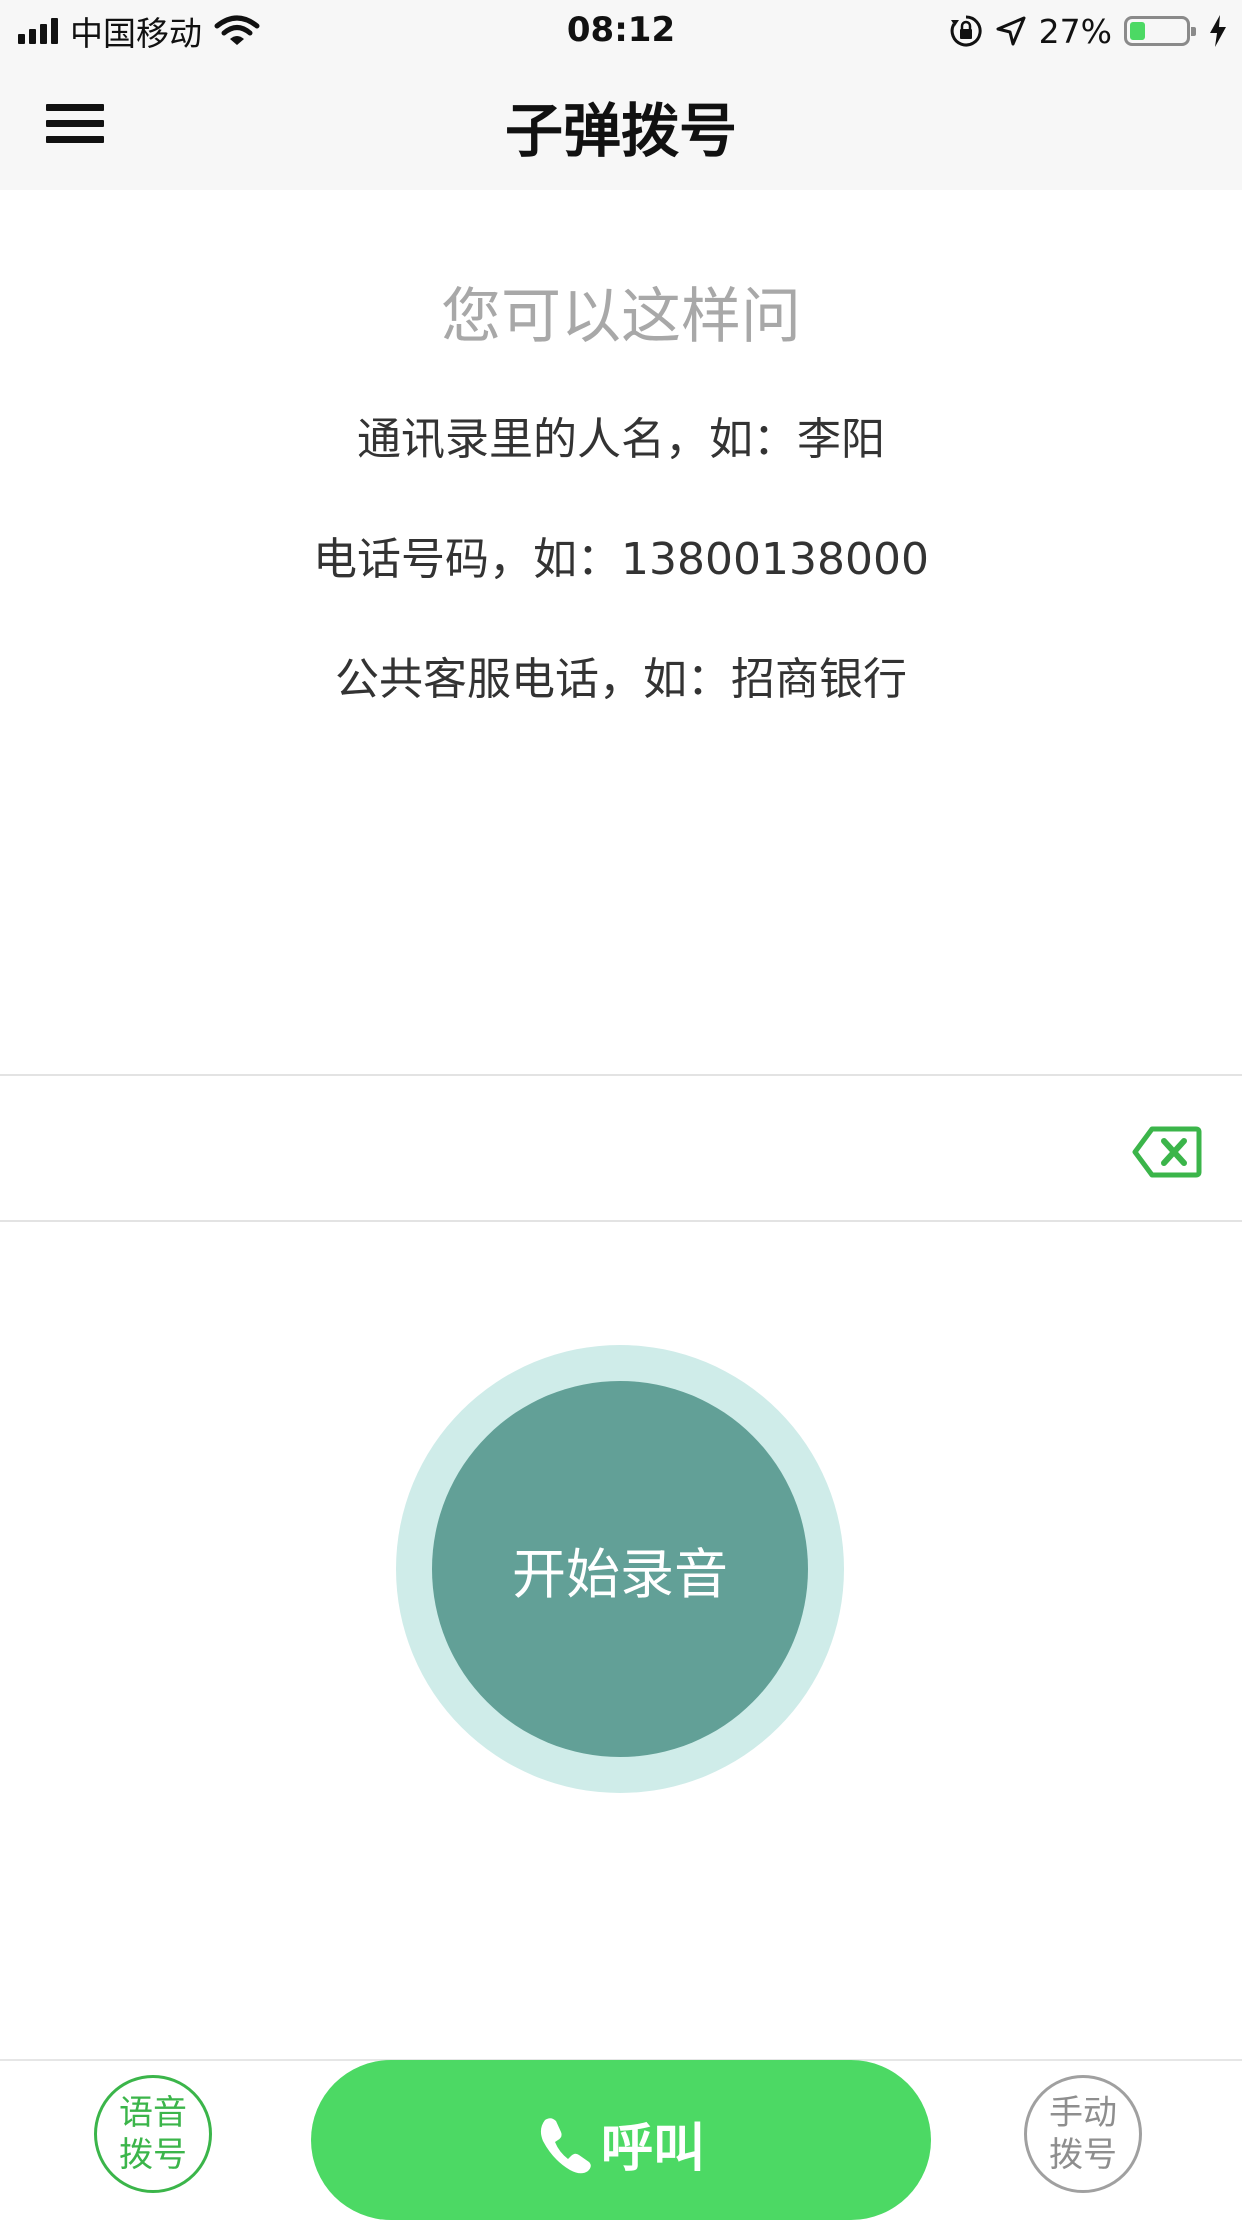  Describe the element at coordinates (1160, 31) in the screenshot. I see `battery-icon` at that location.